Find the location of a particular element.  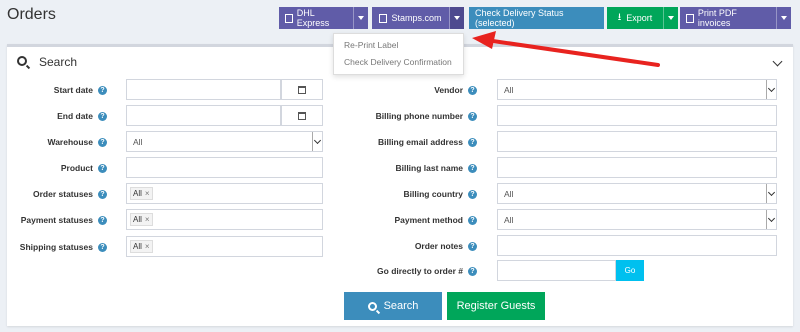

export-button-group: ⭳ Export is located at coordinates (642, 18).